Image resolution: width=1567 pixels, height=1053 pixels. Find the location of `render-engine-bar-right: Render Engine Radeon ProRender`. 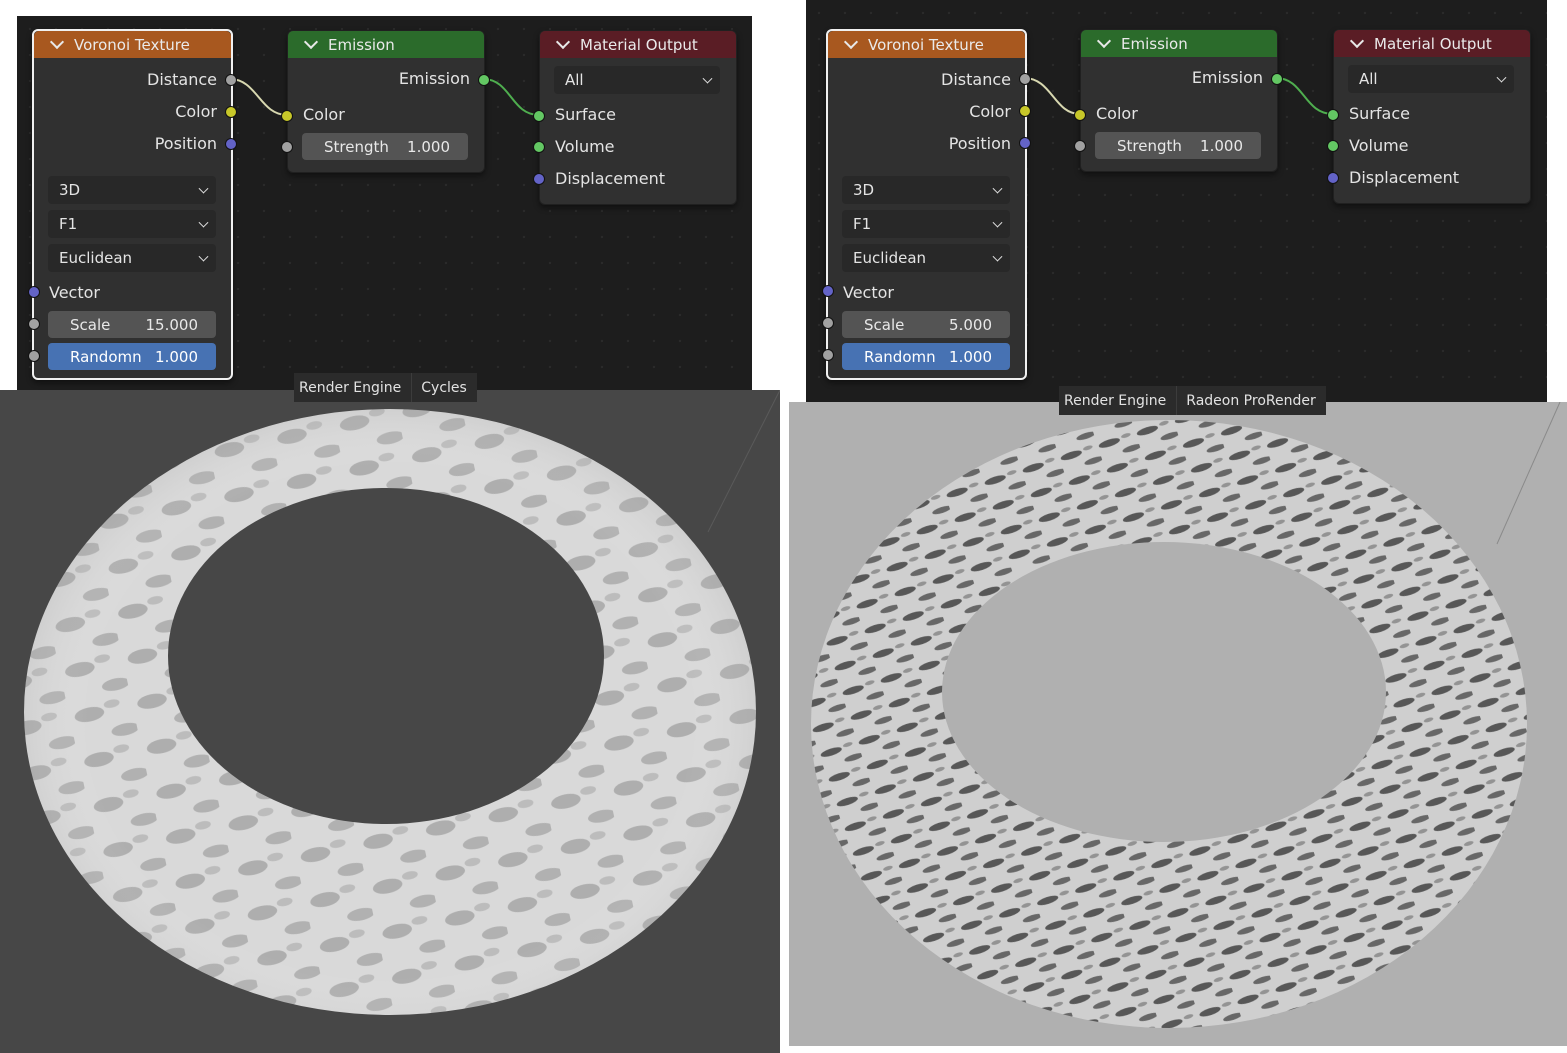

render-engine-bar-right: Render Engine Radeon ProRender is located at coordinates (1192, 400).